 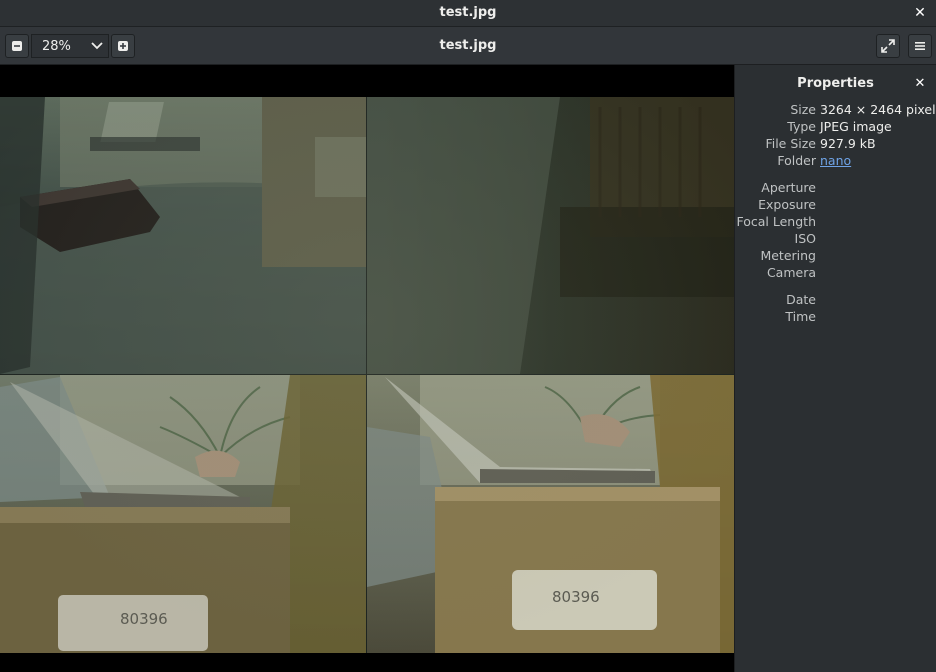 I want to click on fullscreen-icon, so click(x=888, y=46).